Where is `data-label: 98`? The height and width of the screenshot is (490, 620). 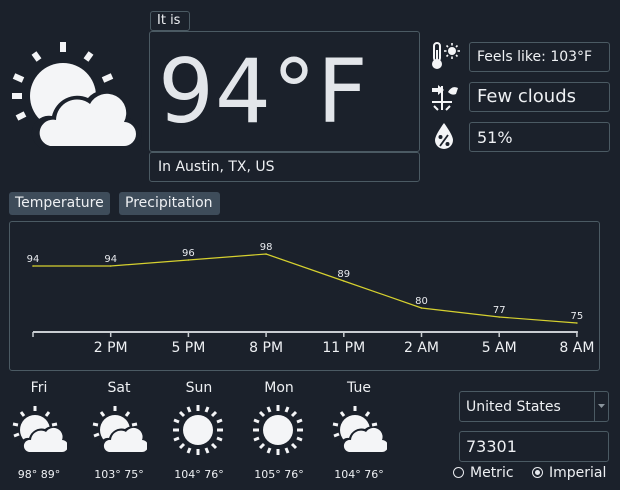
data-label: 98 is located at coordinates (266, 247).